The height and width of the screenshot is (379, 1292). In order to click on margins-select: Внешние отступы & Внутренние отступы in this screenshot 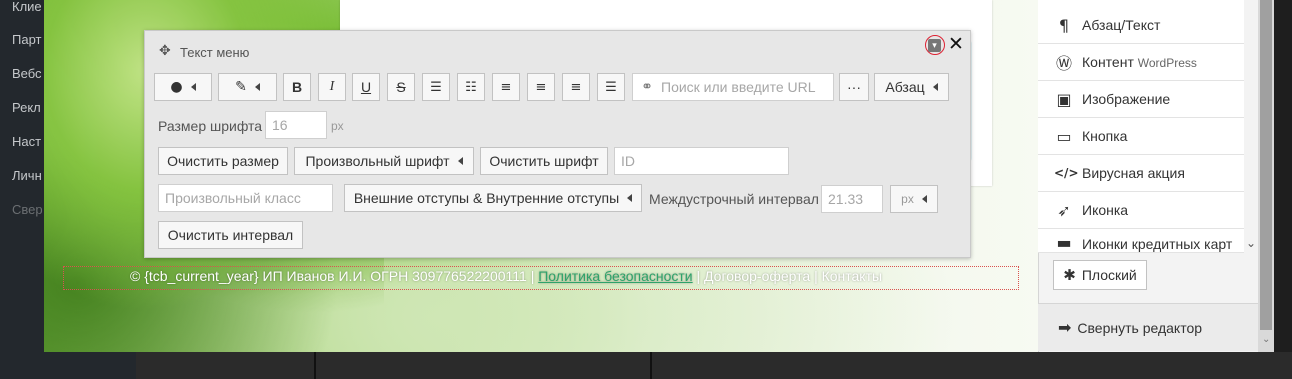, I will do `click(493, 198)`.